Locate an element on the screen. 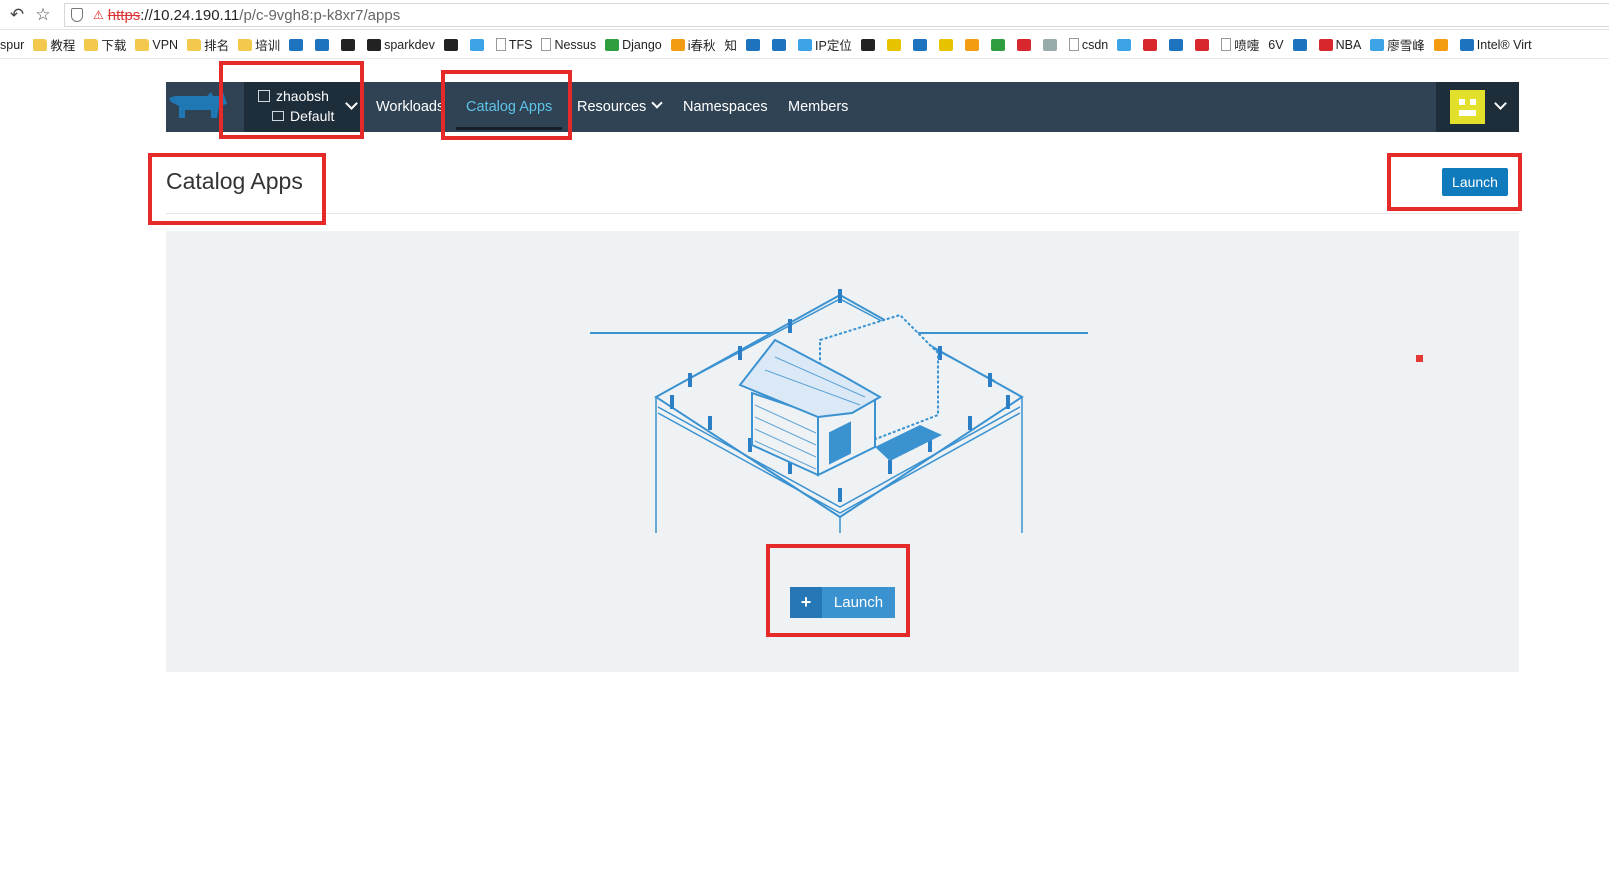 This screenshot has width=1609, height=886. bookmark-item: NBA is located at coordinates (1340, 44).